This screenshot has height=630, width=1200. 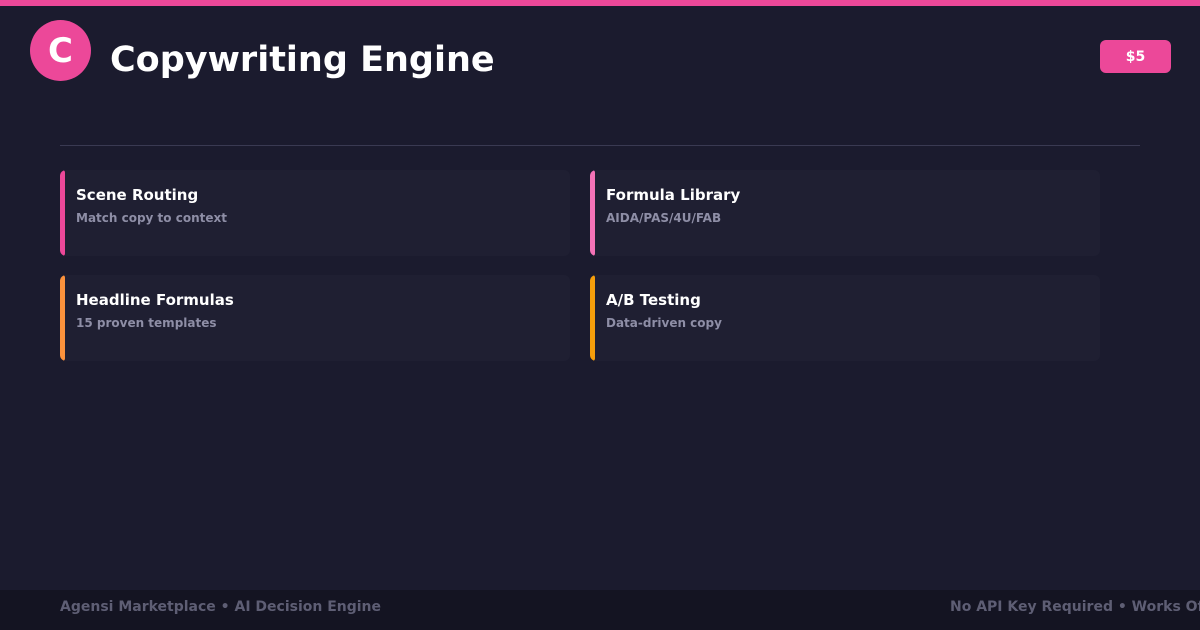 What do you see at coordinates (600, 3) in the screenshot?
I see `top-accent-bar` at bounding box center [600, 3].